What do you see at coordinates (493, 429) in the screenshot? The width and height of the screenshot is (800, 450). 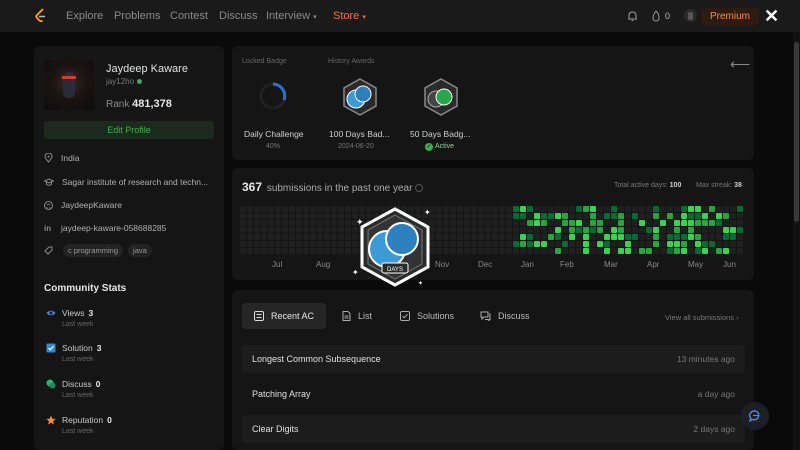 I see `list-item: Clear Digits 2 days ago` at bounding box center [493, 429].